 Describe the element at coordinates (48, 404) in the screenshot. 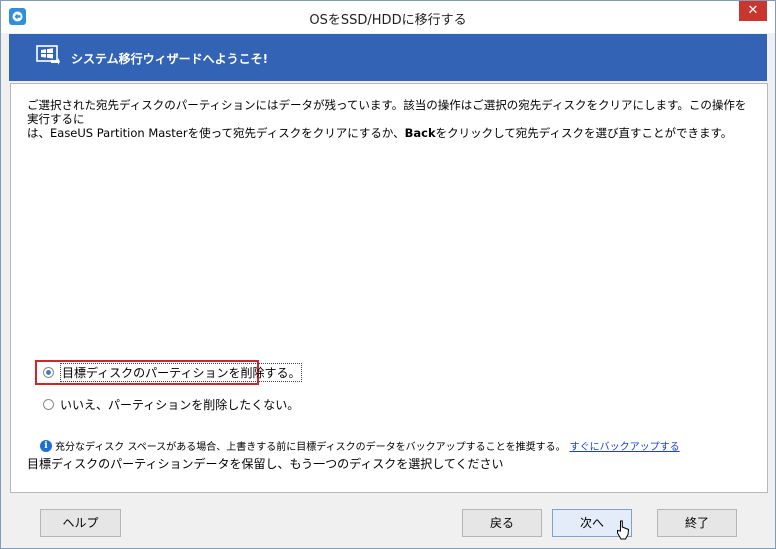

I see `keep-partitions-radio` at that location.